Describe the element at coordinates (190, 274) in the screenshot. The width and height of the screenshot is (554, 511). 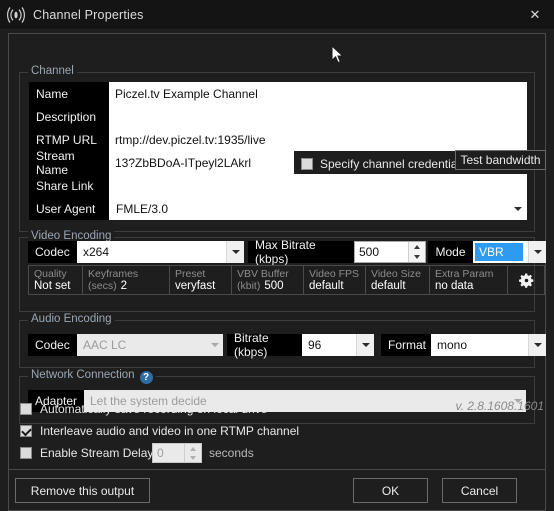
I see `param-preset-label: Preset` at that location.